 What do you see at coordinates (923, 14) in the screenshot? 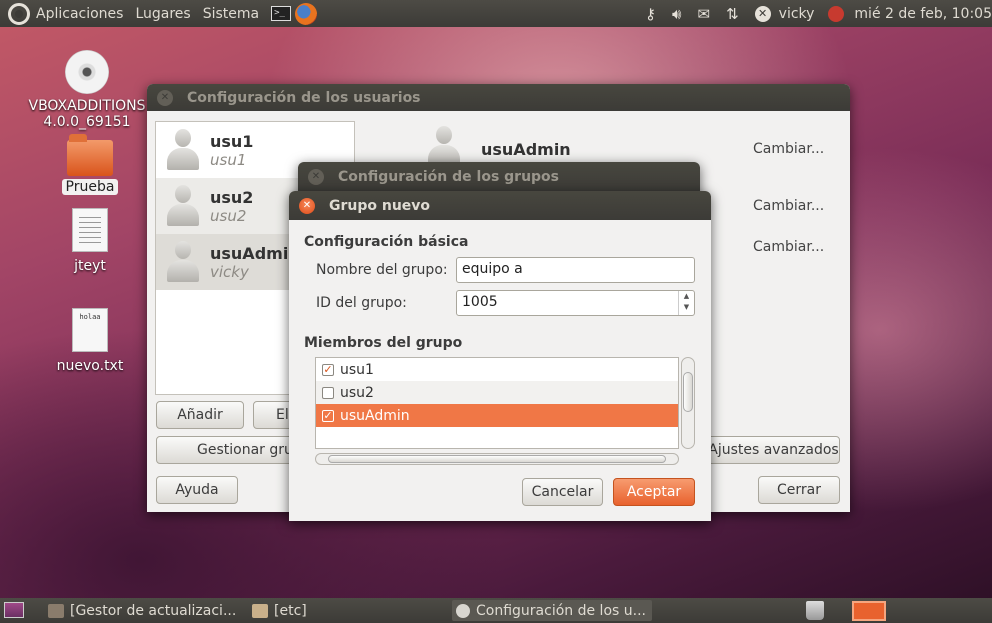
I see `clock: mié 2 de feb, 10:05` at bounding box center [923, 14].